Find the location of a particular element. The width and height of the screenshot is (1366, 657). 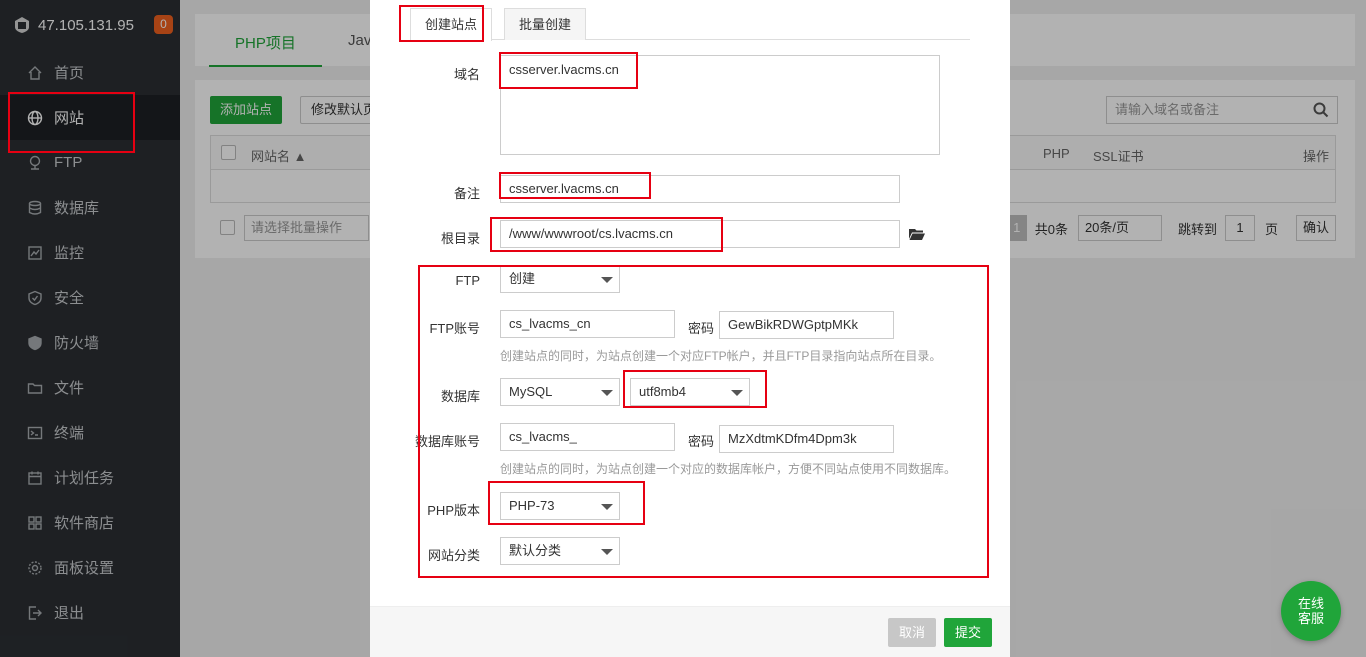

submit-button: 提交 is located at coordinates (968, 632).